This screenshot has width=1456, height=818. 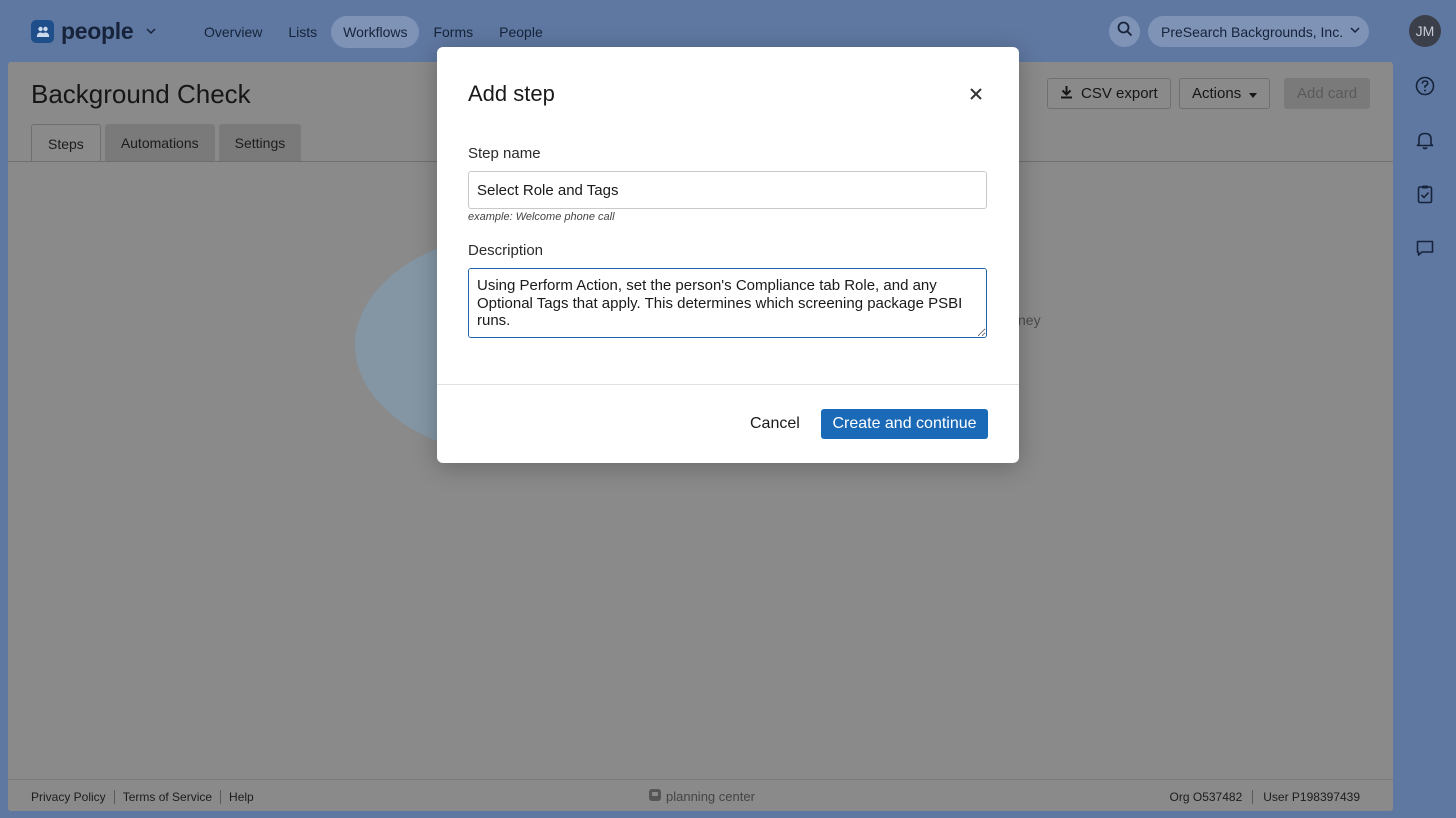 I want to click on page-title: Background Check, so click(x=141, y=94).